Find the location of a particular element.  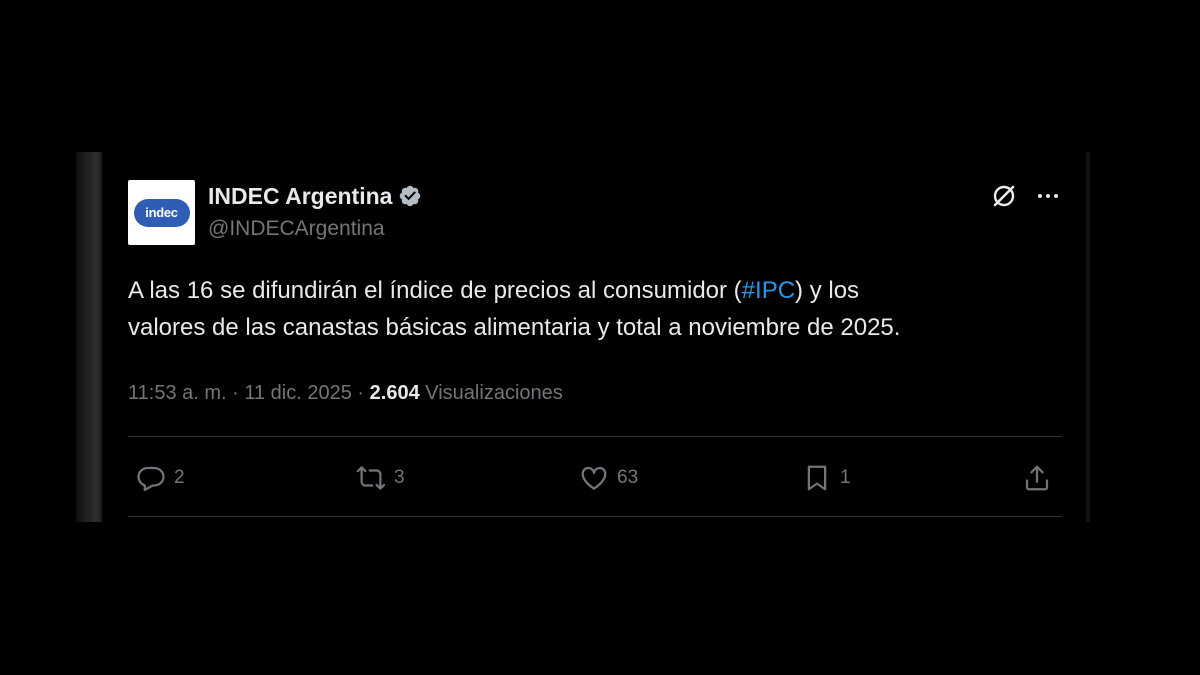

bookmark-icon is located at coordinates (817, 478).